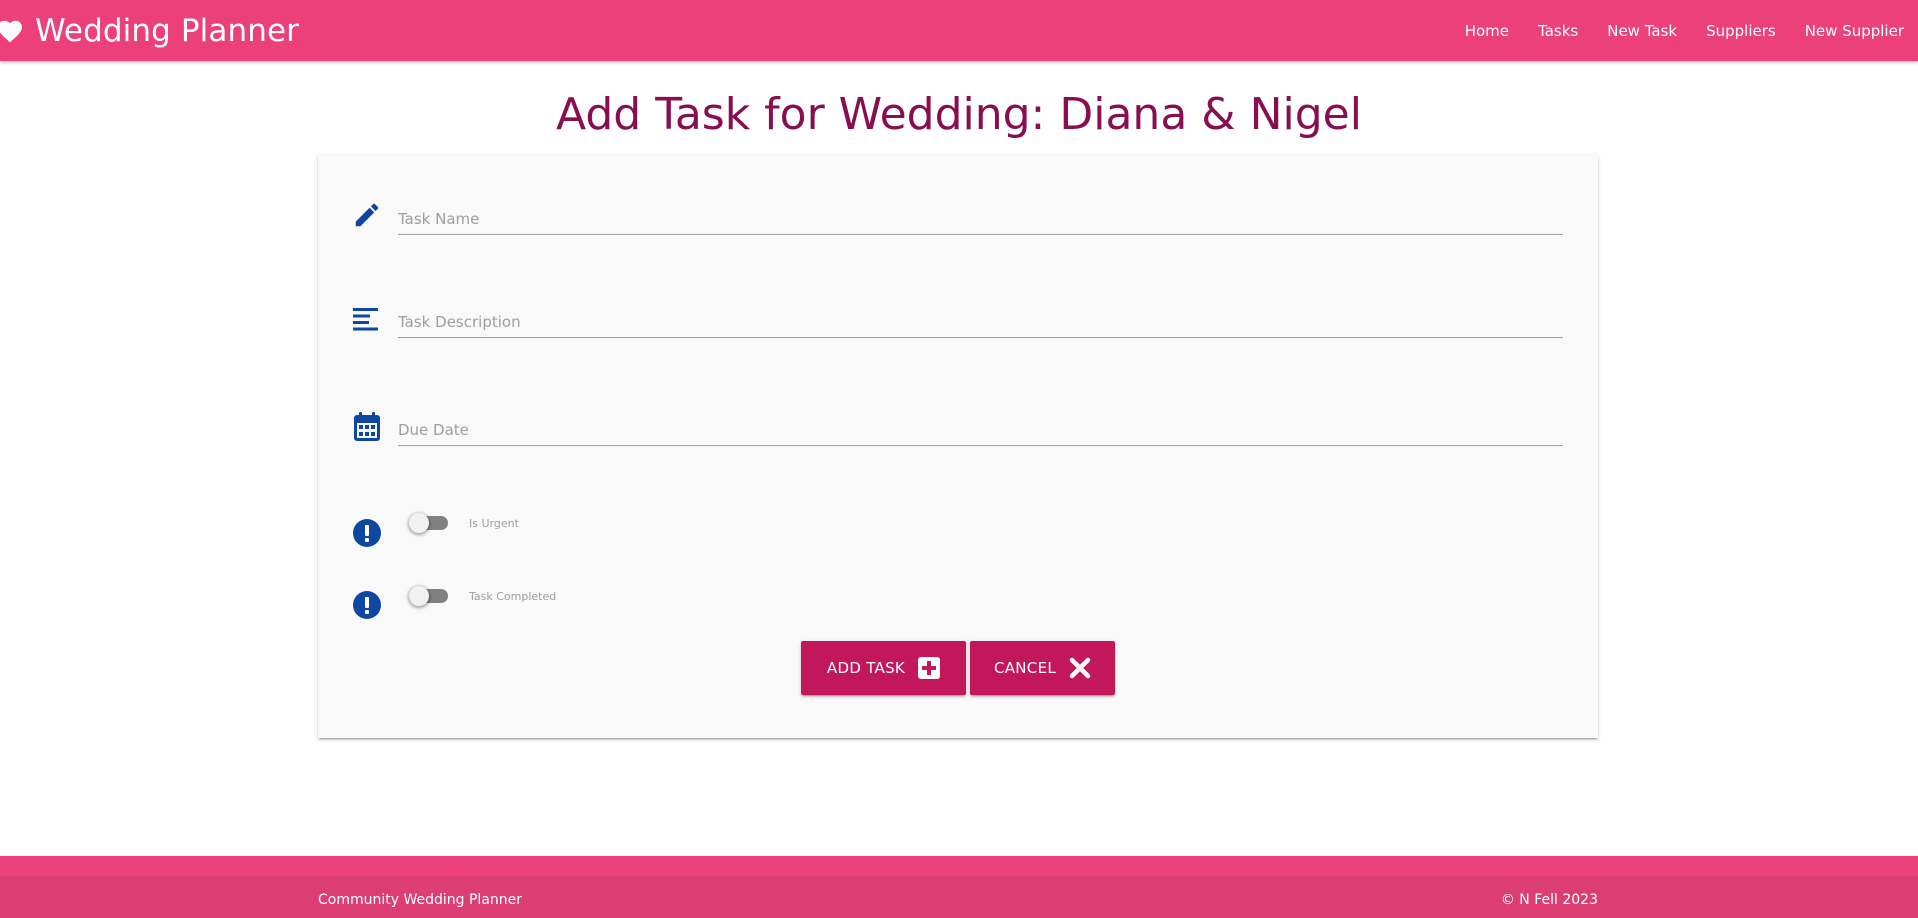  I want to click on due-date-field, so click(980, 430).